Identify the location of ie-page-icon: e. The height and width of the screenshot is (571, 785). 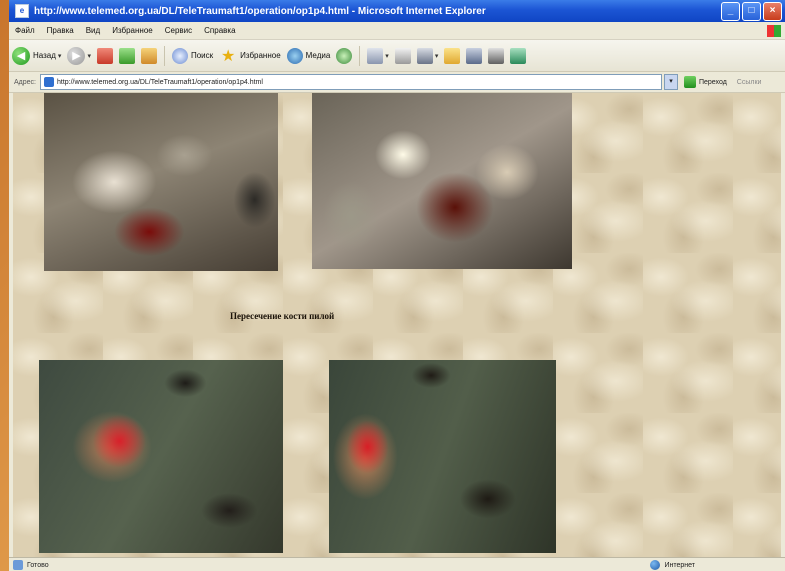
(22, 11).